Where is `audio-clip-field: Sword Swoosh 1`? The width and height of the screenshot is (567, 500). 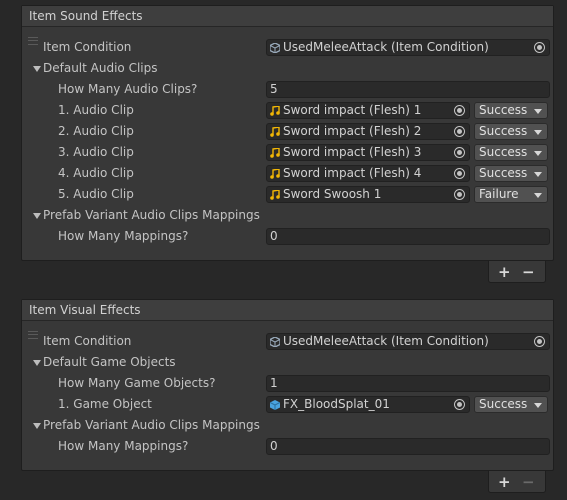
audio-clip-field: Sword Swoosh 1 is located at coordinates (368, 194).